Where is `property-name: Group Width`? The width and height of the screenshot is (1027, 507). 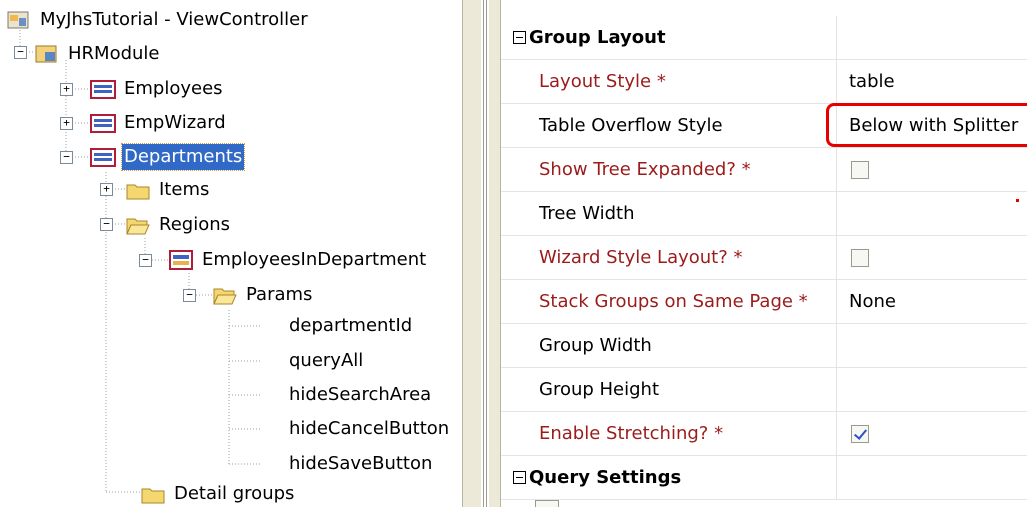
property-name: Group Width is located at coordinates (595, 345).